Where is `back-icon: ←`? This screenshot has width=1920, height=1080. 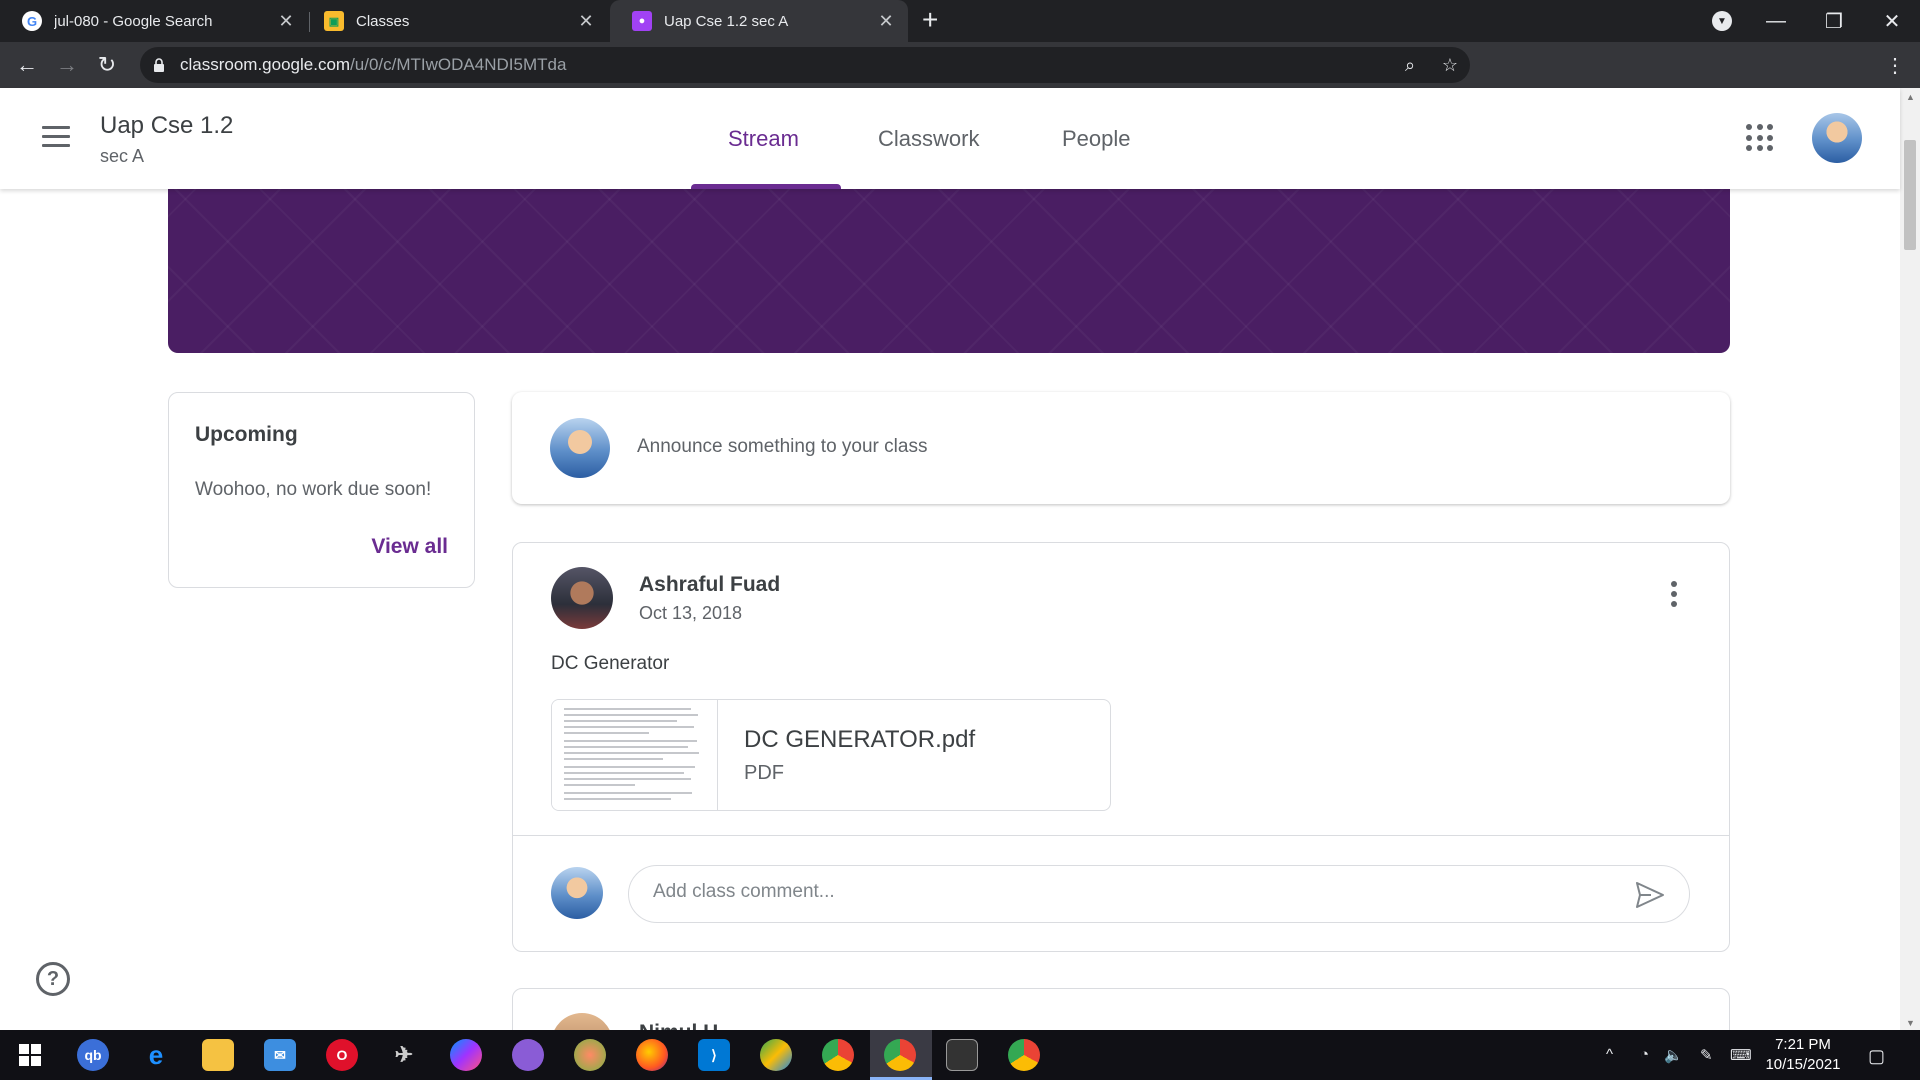
back-icon: ← is located at coordinates (27, 65).